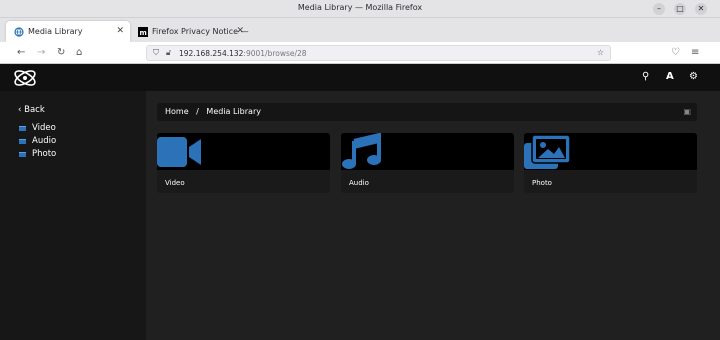  I want to click on tab-media-library: Media Library ✕, so click(68, 31).